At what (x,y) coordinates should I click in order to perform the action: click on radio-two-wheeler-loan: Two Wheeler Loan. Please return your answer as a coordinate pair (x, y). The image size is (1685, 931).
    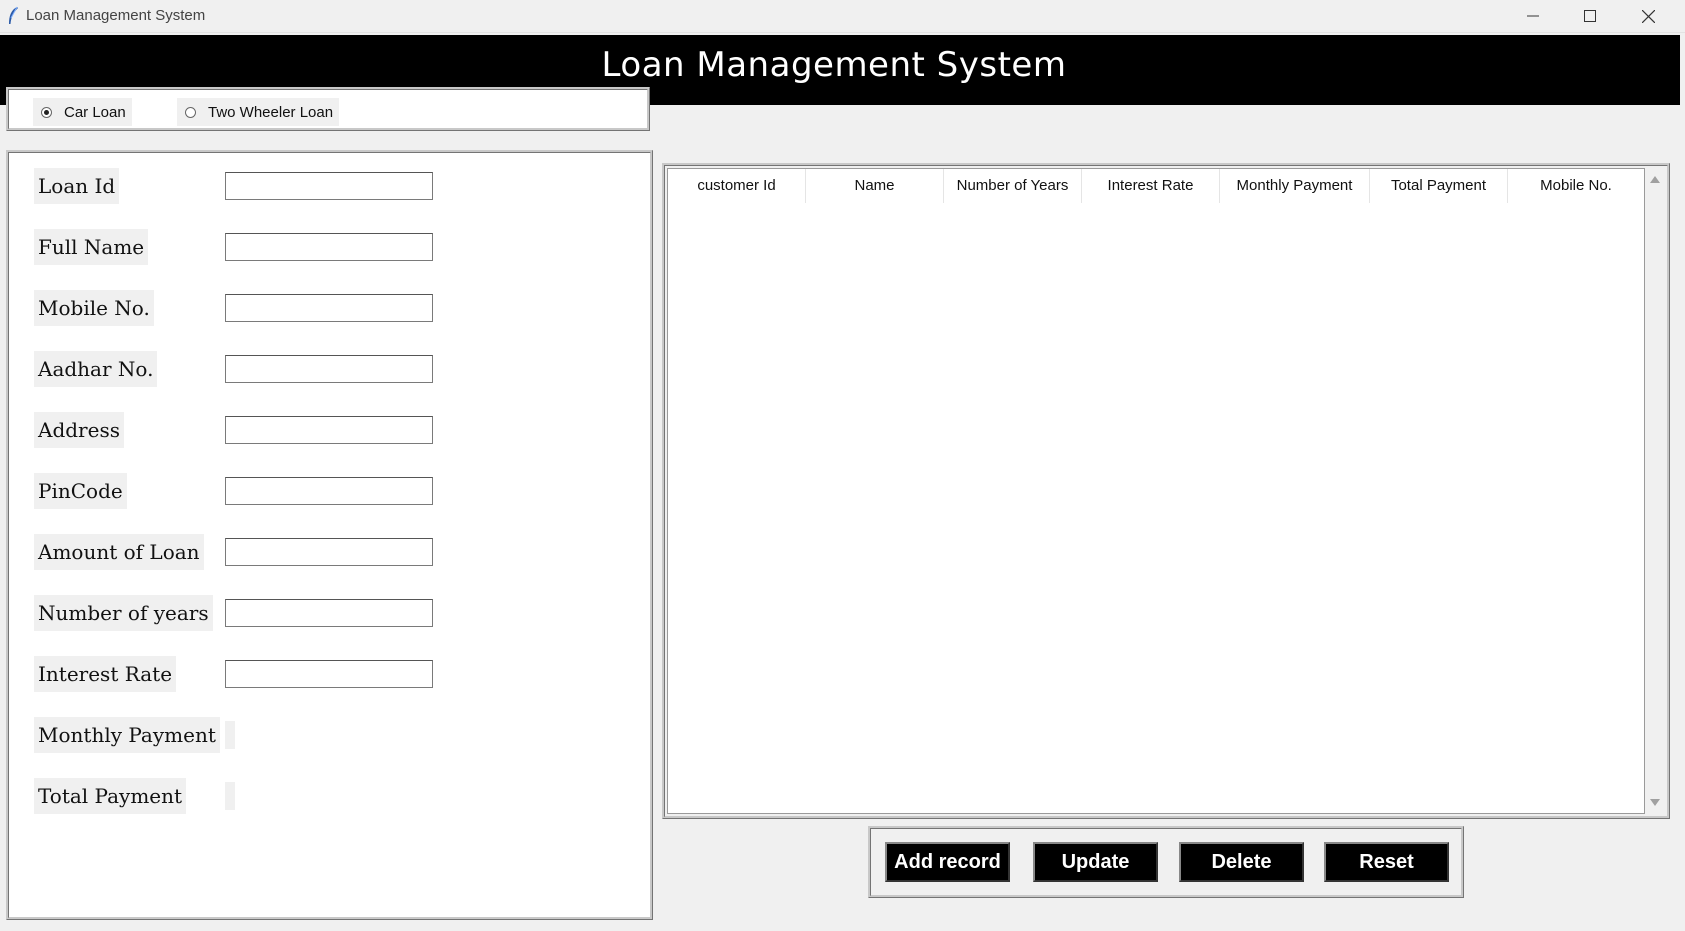
    Looking at the image, I should click on (258, 112).